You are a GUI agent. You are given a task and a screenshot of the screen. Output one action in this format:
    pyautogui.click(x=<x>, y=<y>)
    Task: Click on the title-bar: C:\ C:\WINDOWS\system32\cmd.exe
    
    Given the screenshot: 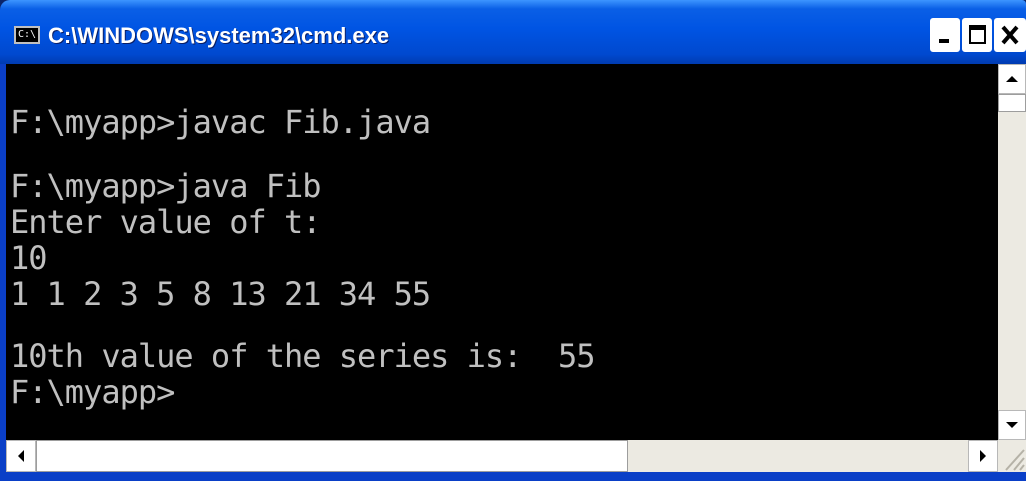 What is the action you would take?
    pyautogui.click(x=513, y=32)
    